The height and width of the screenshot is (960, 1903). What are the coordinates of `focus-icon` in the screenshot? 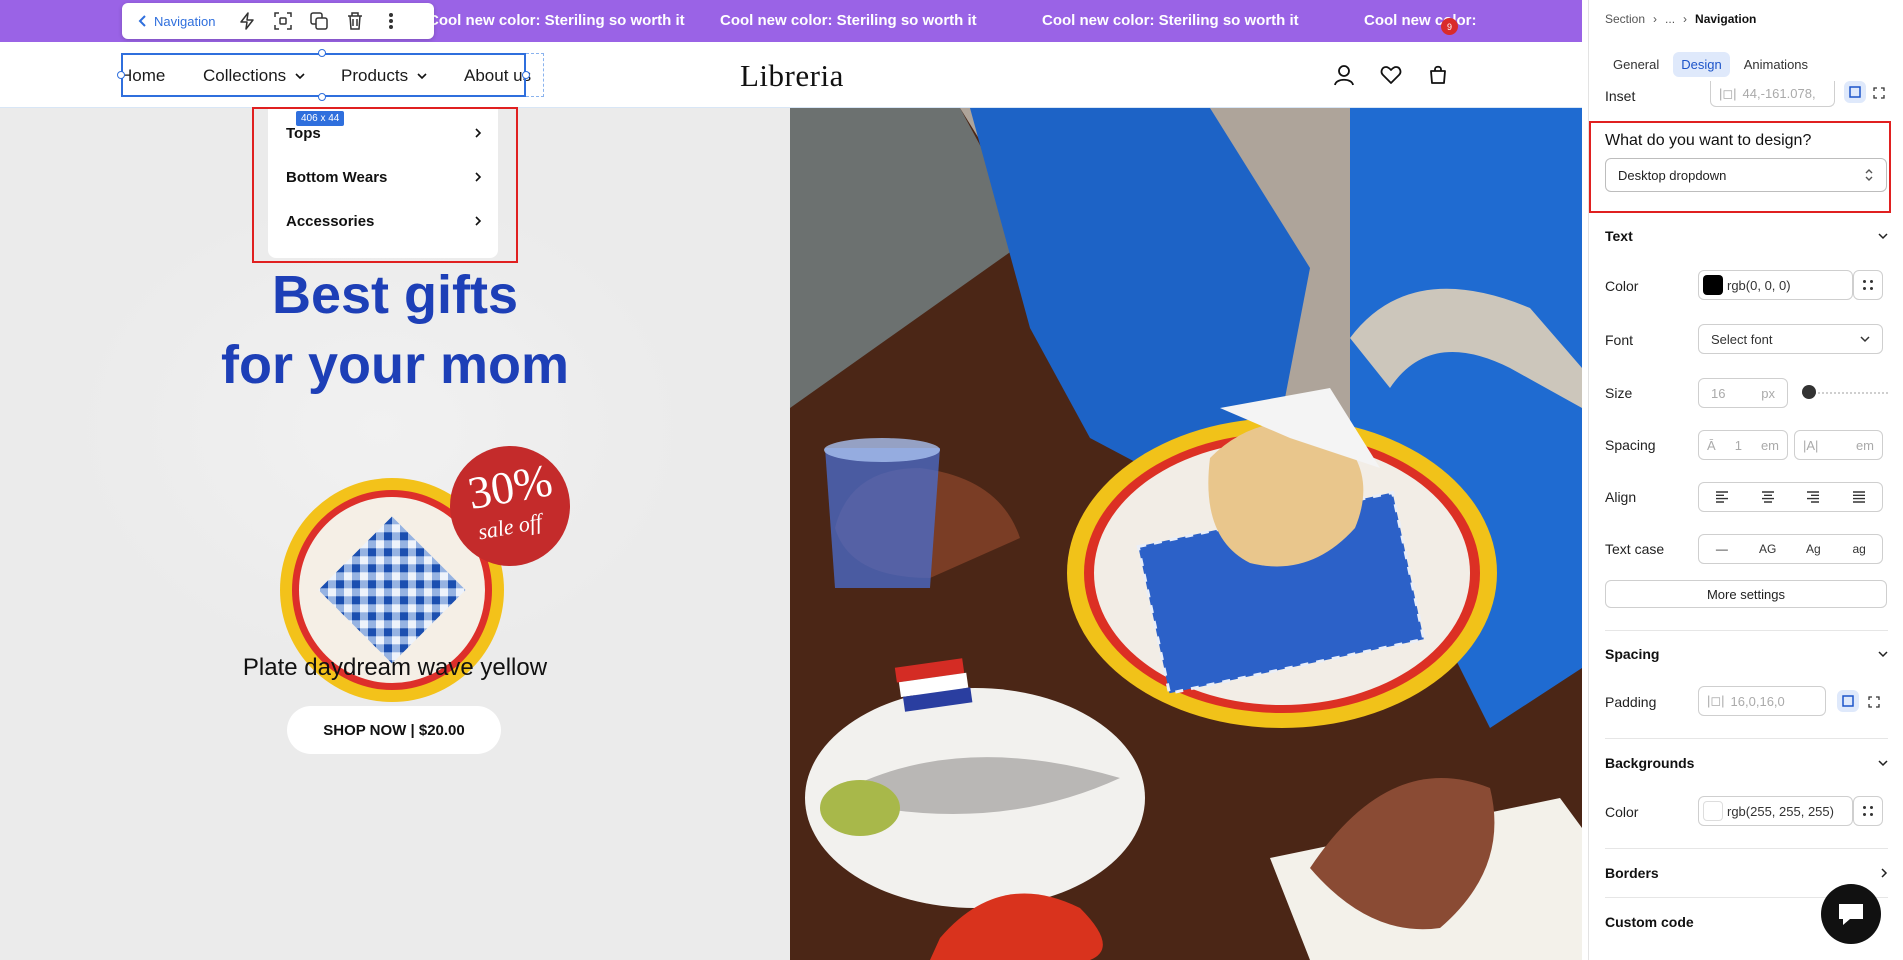 It's located at (283, 21).